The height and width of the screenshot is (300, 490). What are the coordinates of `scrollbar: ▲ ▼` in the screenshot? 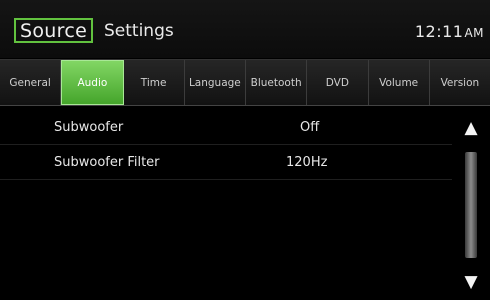 It's located at (471, 205).